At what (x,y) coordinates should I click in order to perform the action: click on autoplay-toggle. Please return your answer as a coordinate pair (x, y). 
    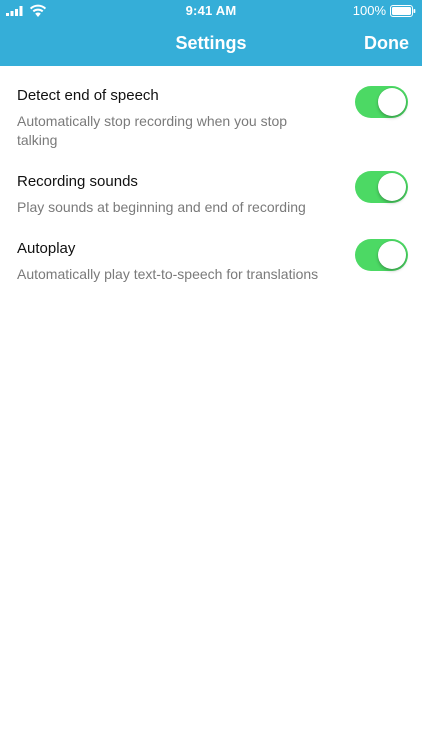
    Looking at the image, I should click on (381, 255).